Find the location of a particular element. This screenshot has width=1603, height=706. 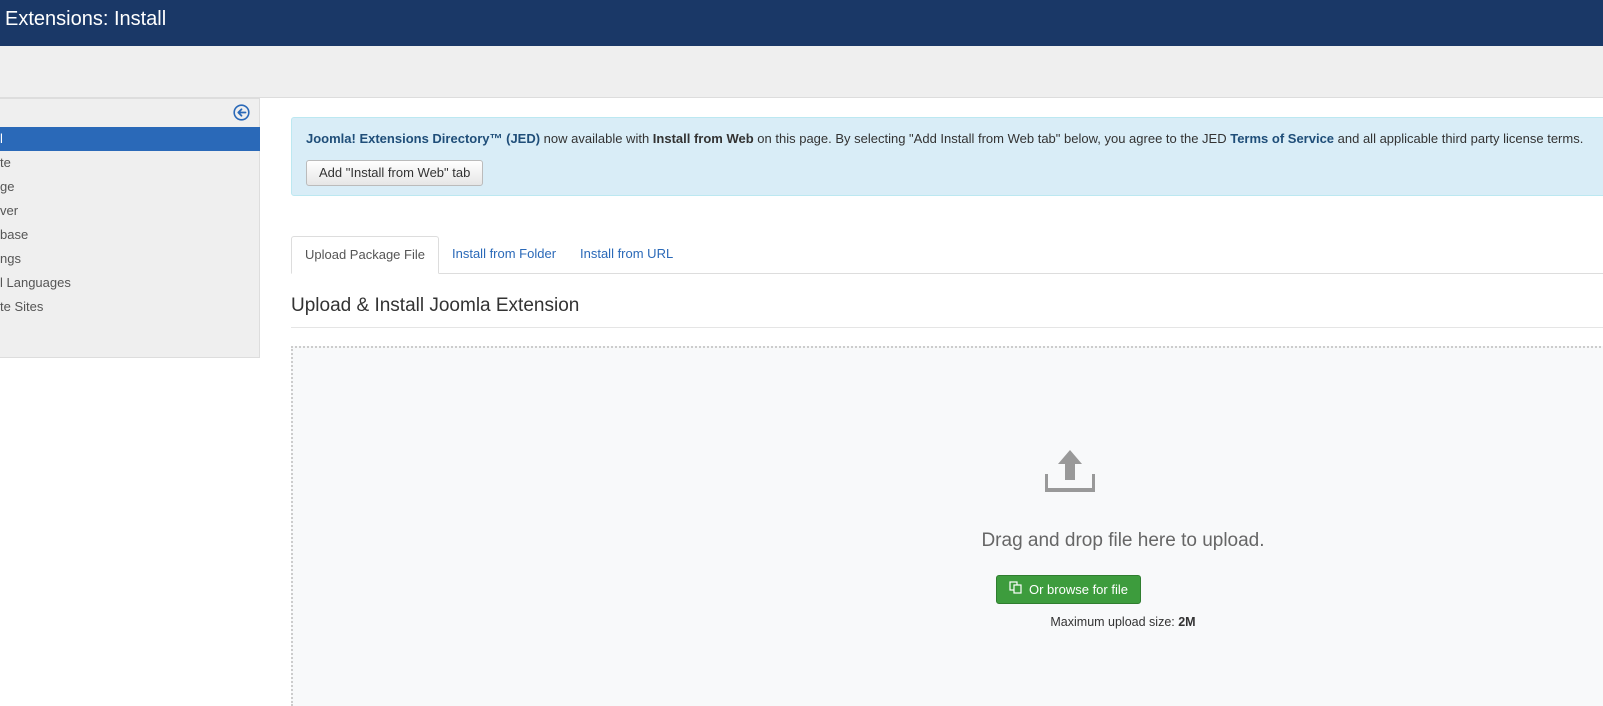

sidebar-item-warnings: ngs is located at coordinates (130, 259).